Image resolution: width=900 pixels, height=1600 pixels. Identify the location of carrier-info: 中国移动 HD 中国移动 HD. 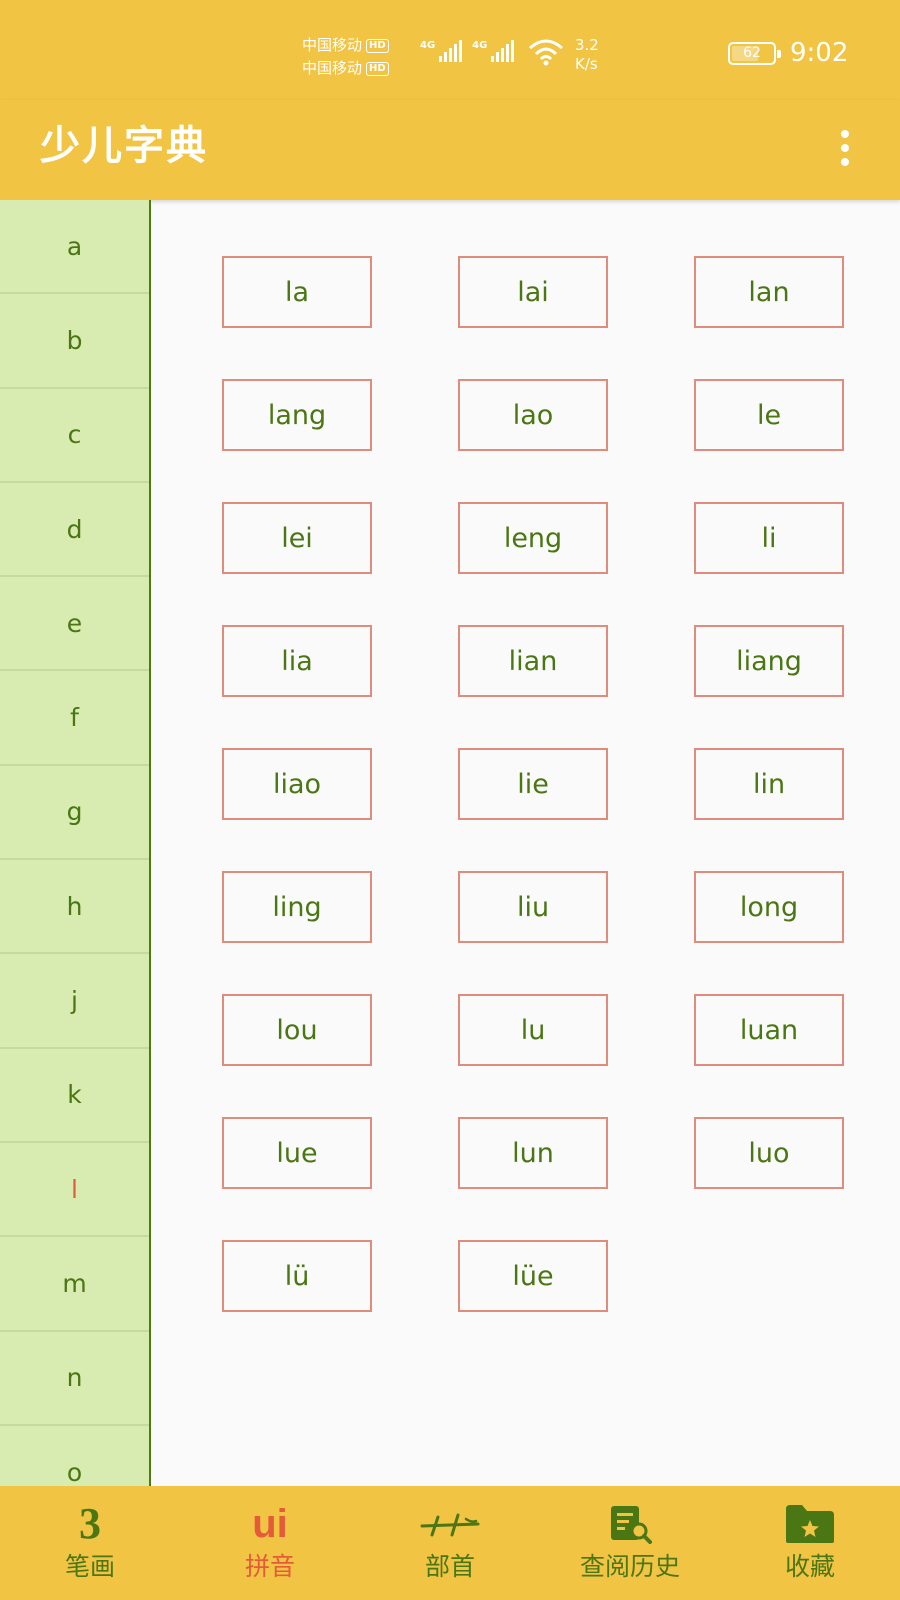
(345, 57).